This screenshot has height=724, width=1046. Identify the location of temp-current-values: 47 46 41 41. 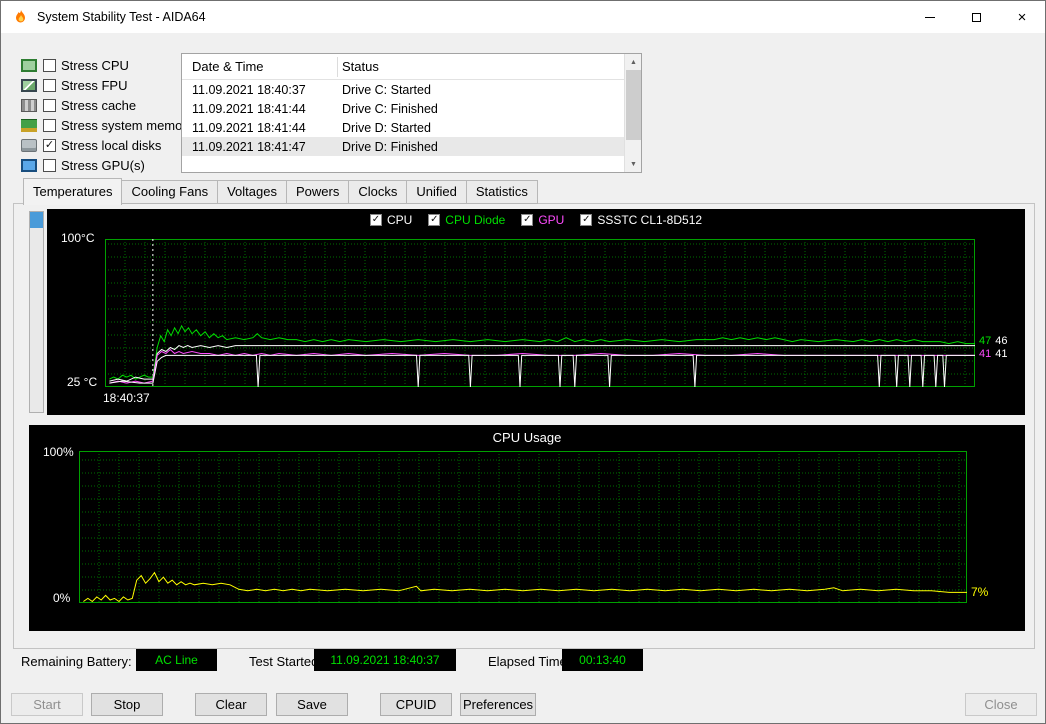
(995, 348).